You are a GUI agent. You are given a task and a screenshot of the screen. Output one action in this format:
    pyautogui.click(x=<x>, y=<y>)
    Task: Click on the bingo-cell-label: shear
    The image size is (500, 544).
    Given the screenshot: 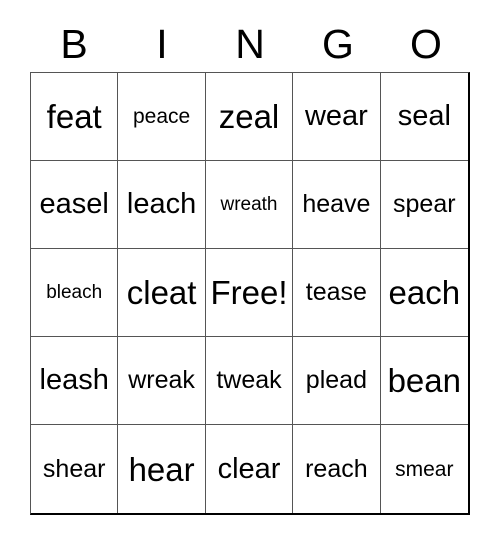 What is the action you would take?
    pyautogui.click(x=74, y=468)
    